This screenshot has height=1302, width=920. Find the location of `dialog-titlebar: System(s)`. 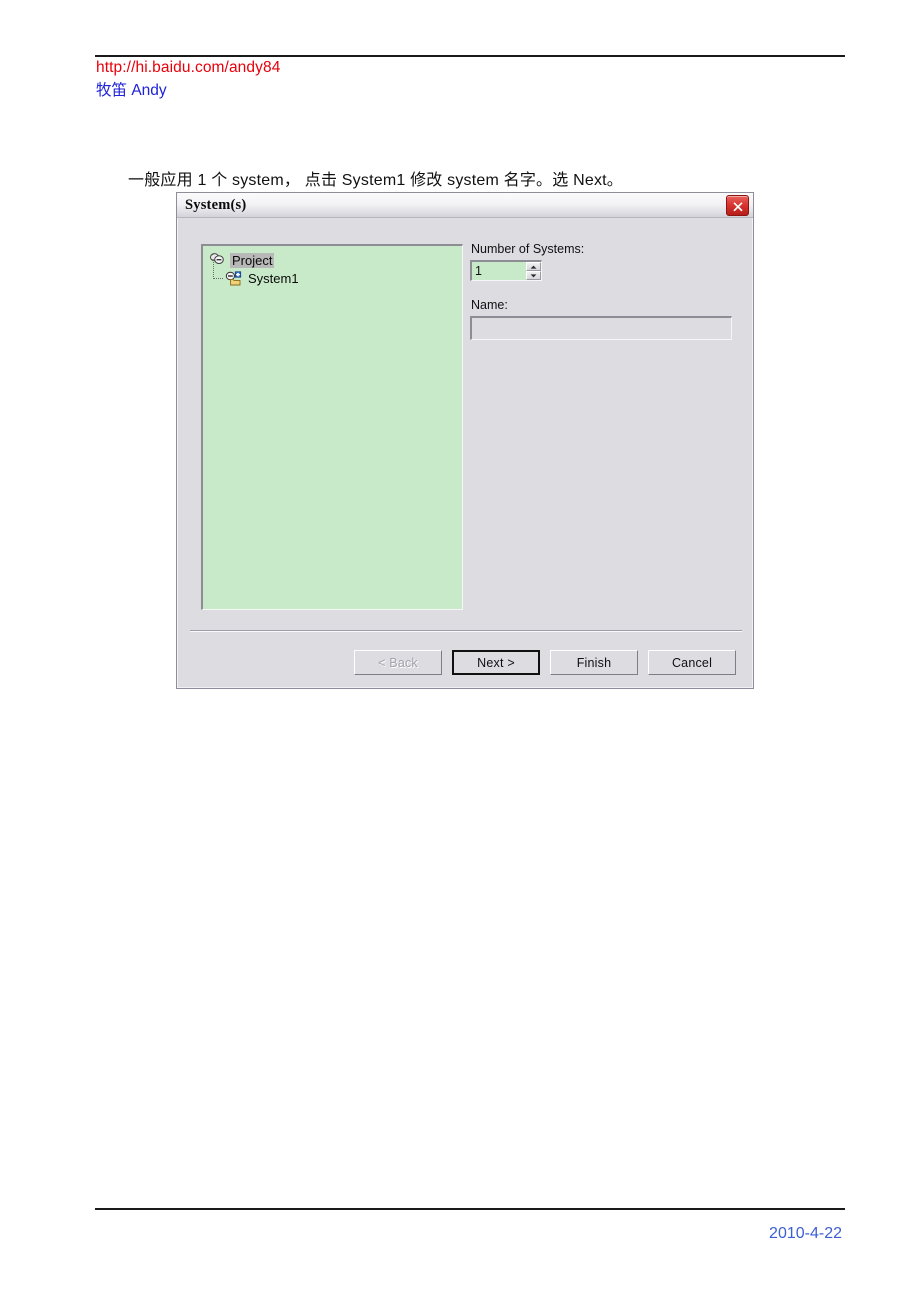

dialog-titlebar: System(s) is located at coordinates (465, 205).